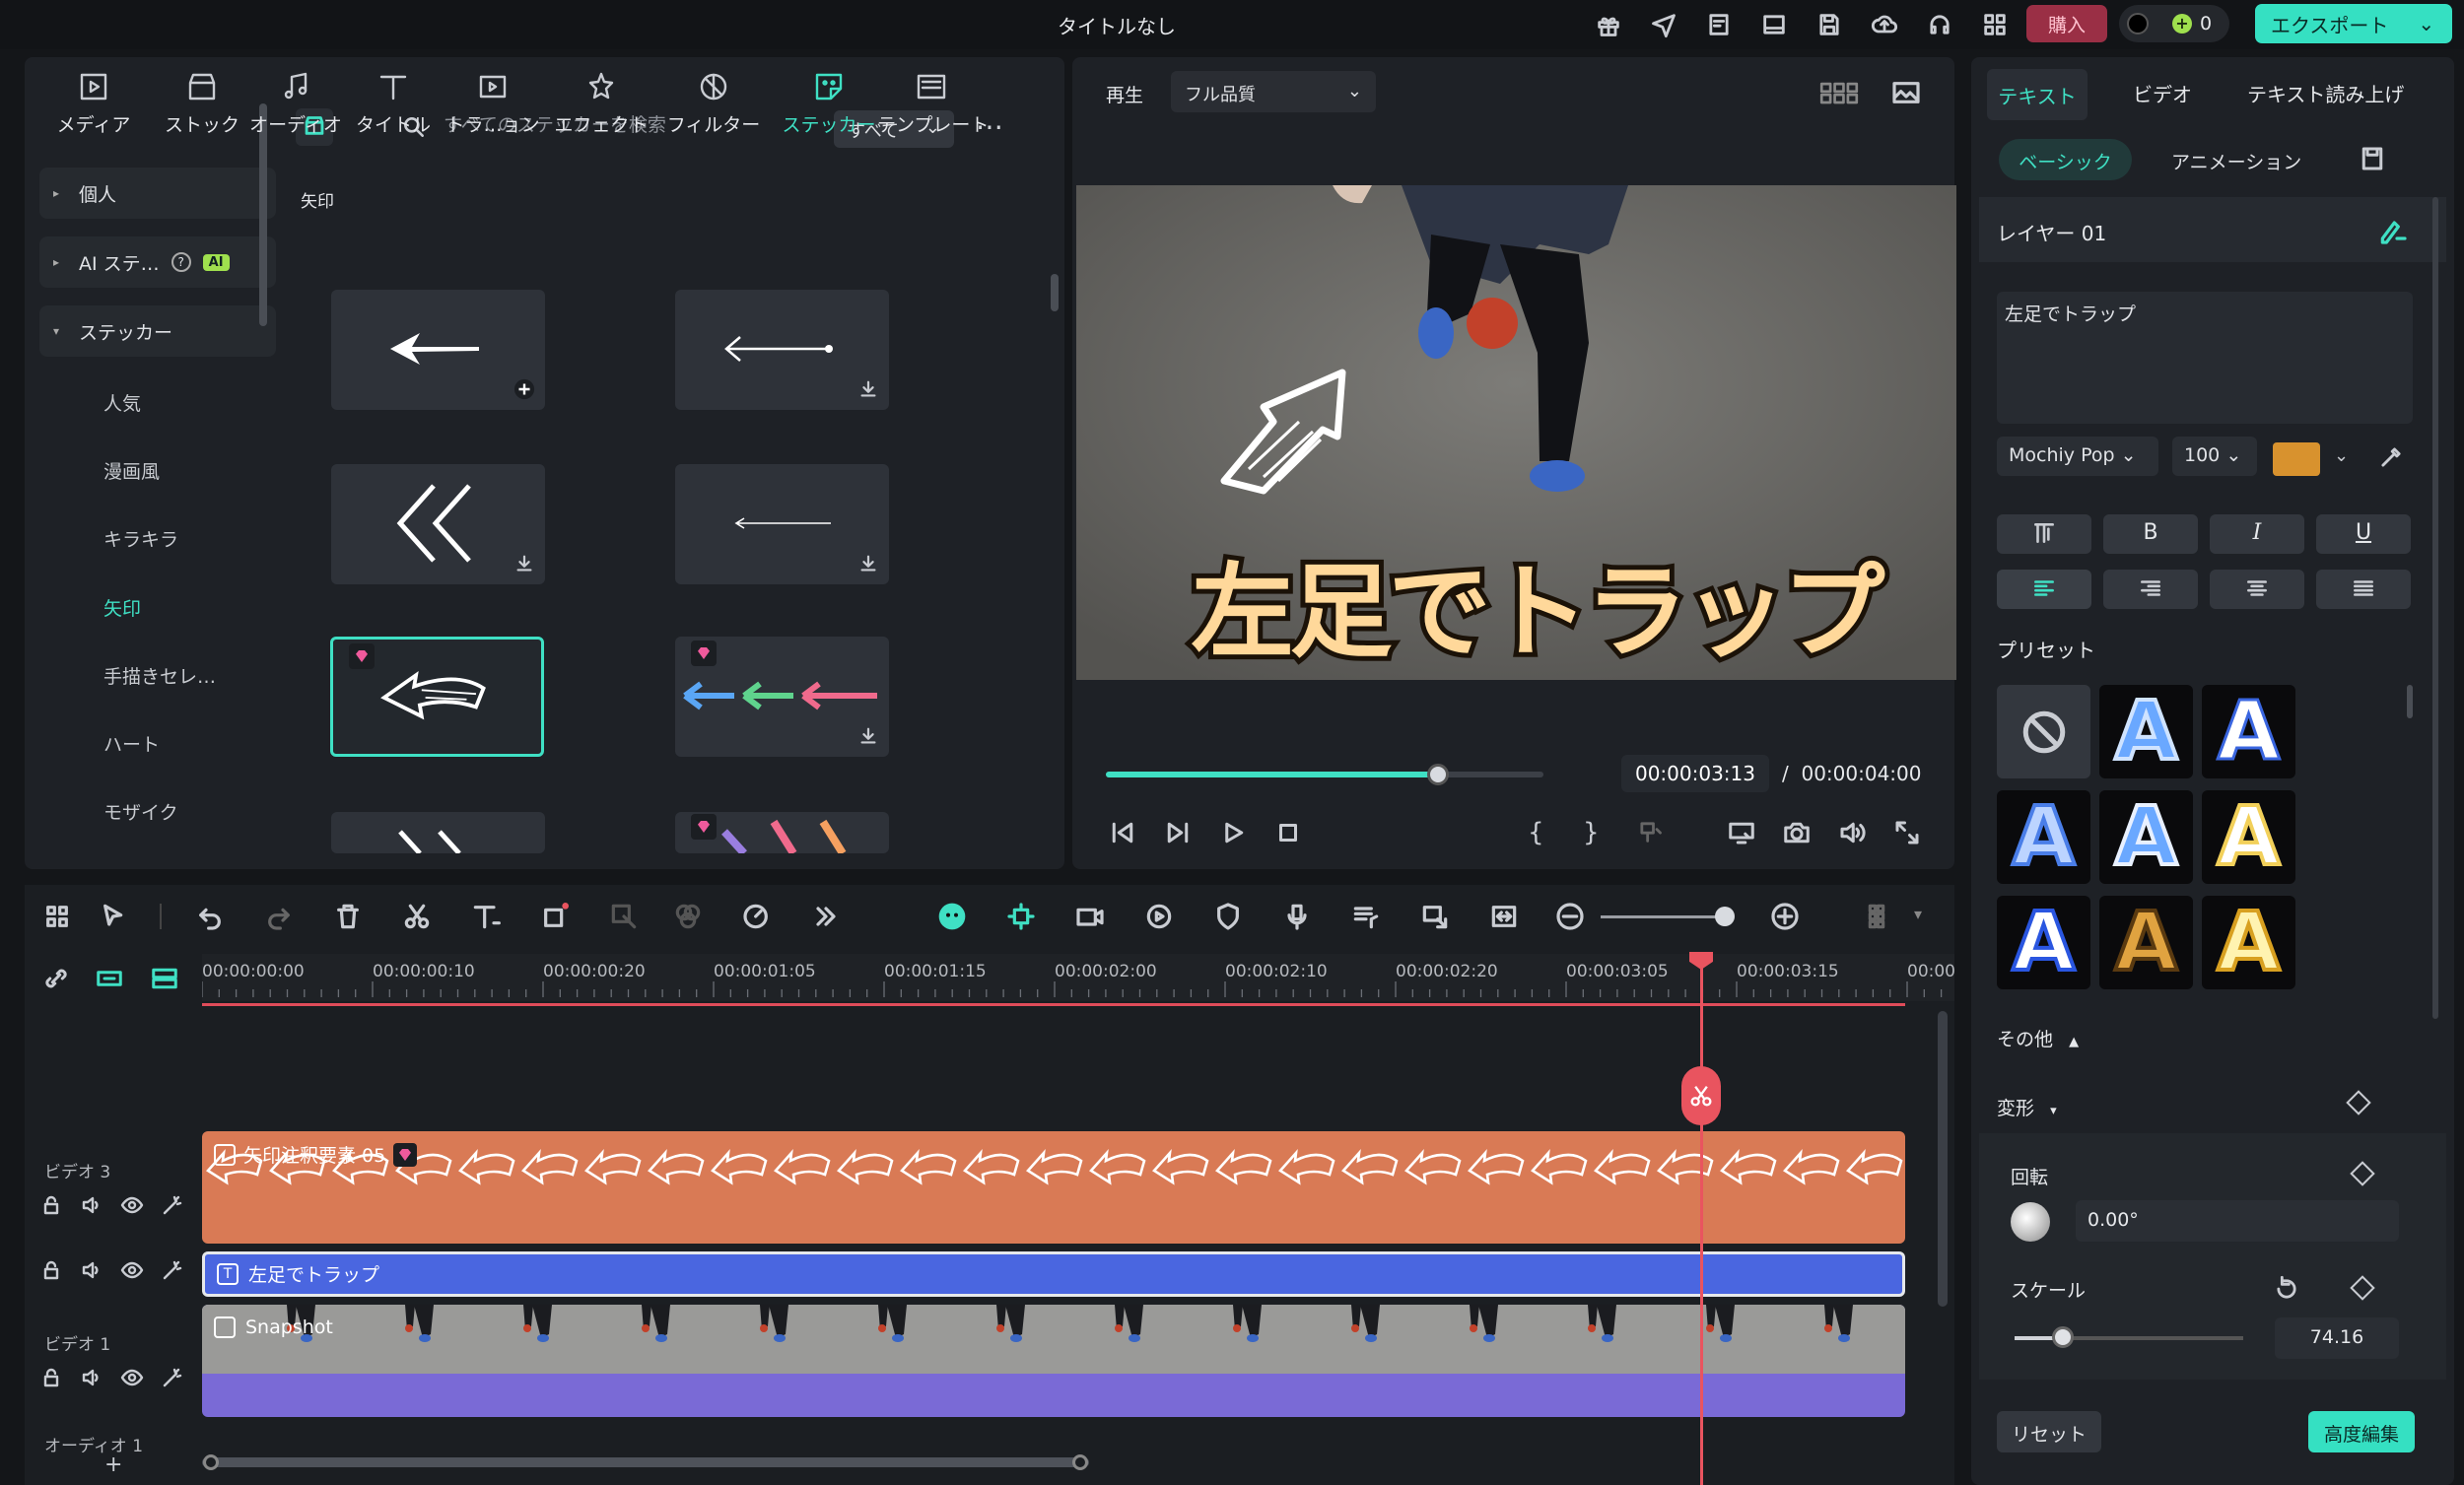 This screenshot has width=2464, height=1485. Describe the element at coordinates (524, 389) in the screenshot. I see `add-icon` at that location.